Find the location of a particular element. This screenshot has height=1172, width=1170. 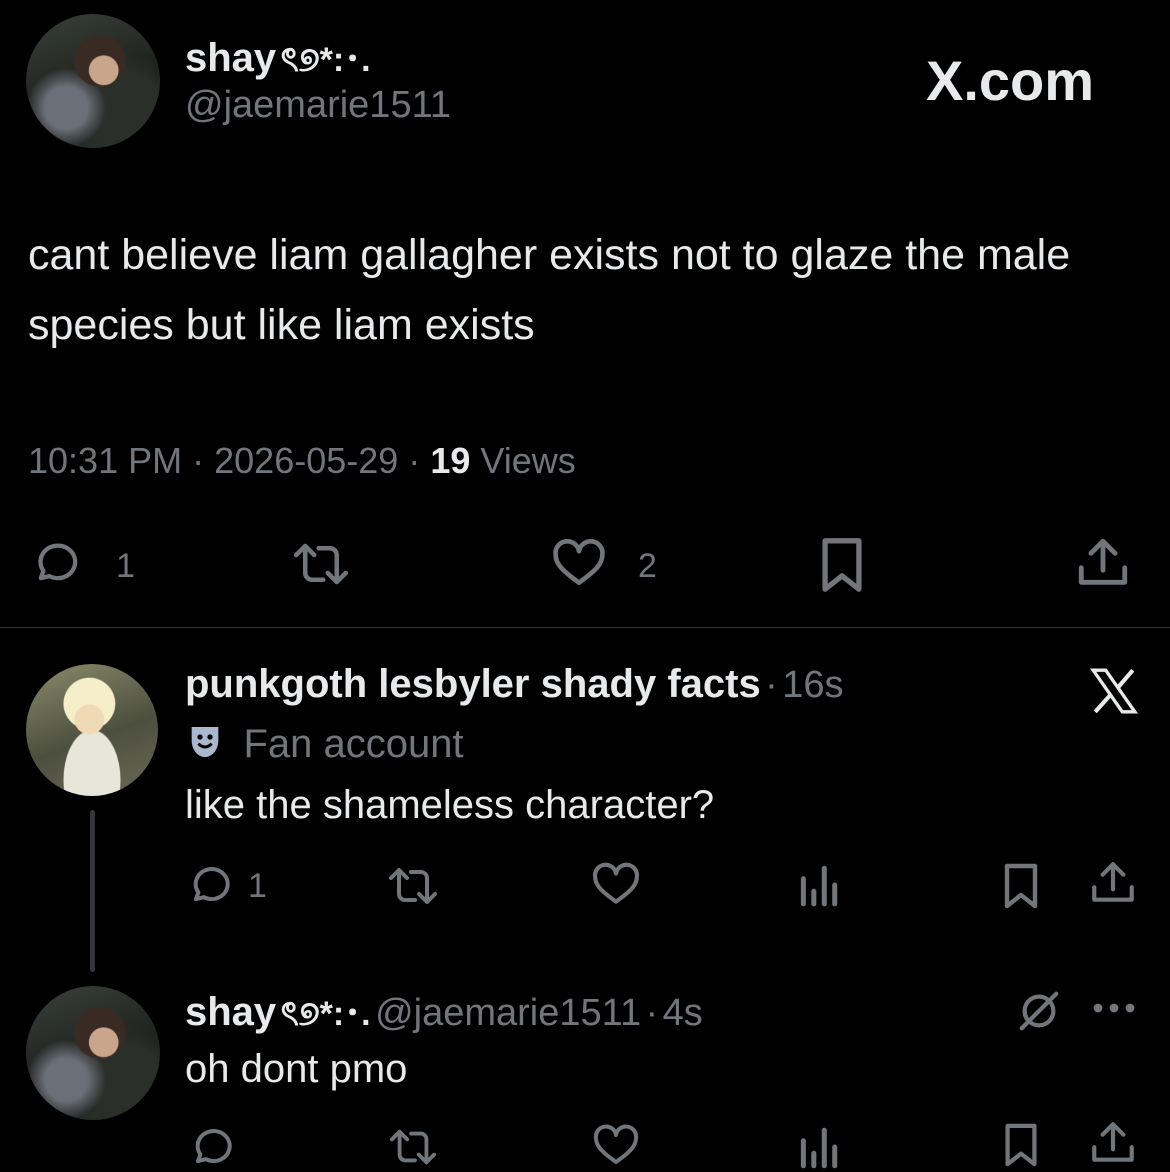

display-name-row: shay ৎ୭*:･. is located at coordinates (278, 61).